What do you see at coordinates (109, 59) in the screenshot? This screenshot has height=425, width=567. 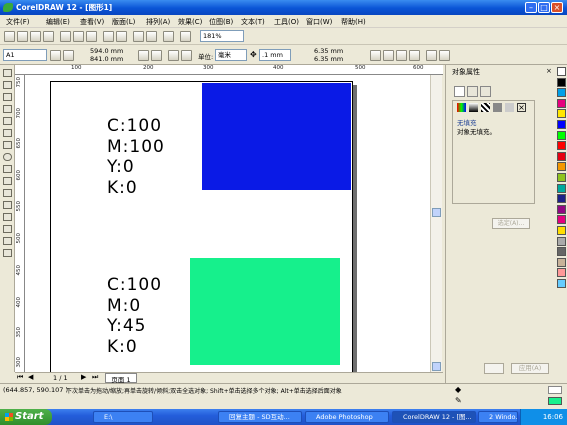 I see `paper-height-field: 841.0 mm` at bounding box center [109, 59].